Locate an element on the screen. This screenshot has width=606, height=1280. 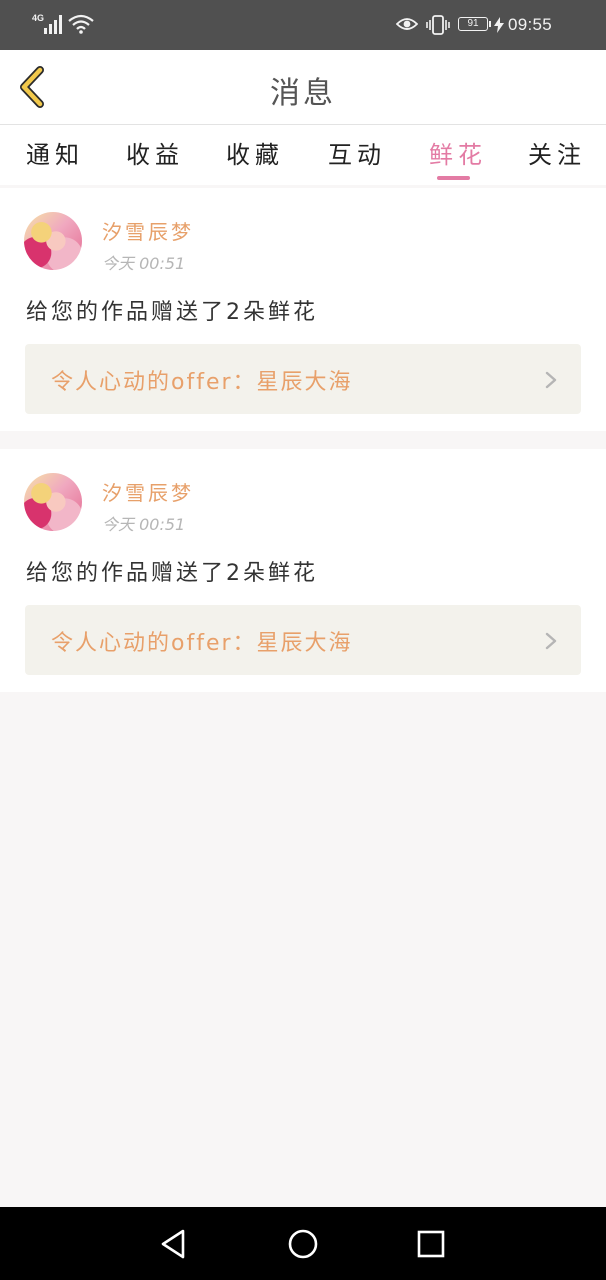
clock: 09:55 is located at coordinates (530, 24).